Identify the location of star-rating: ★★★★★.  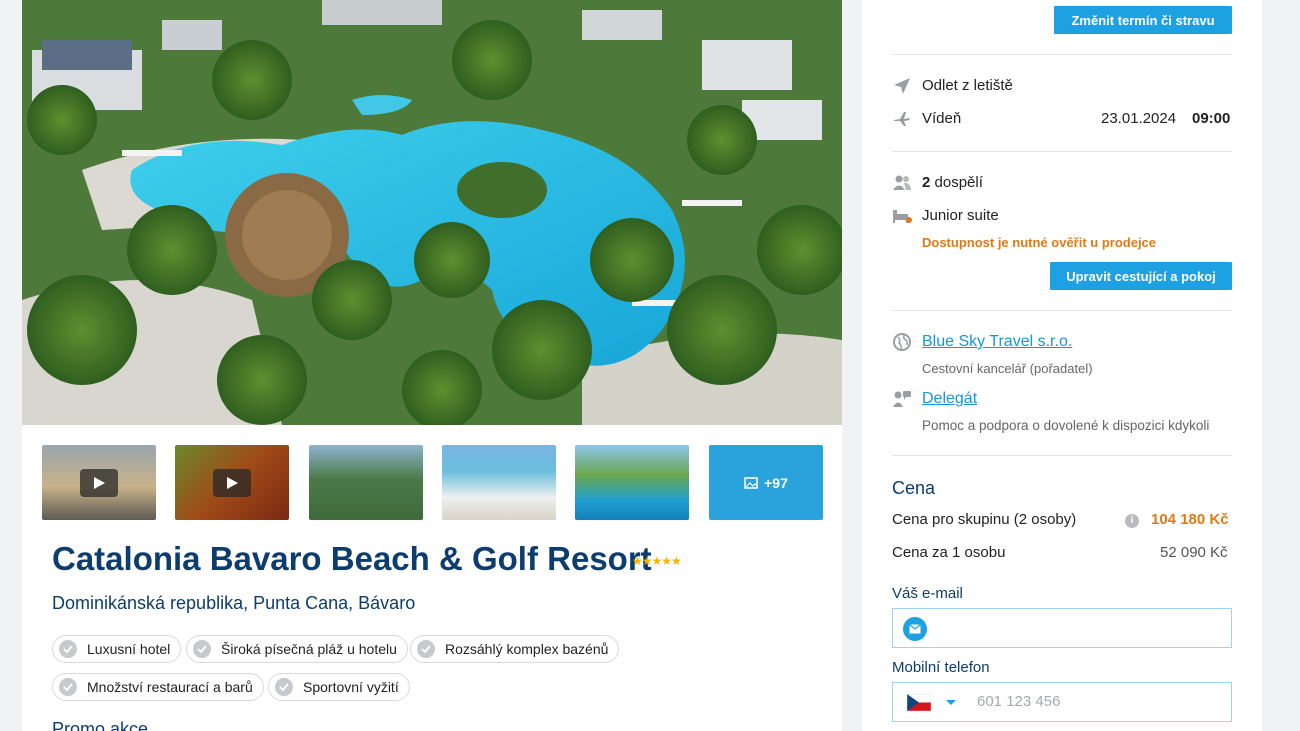
(657, 561).